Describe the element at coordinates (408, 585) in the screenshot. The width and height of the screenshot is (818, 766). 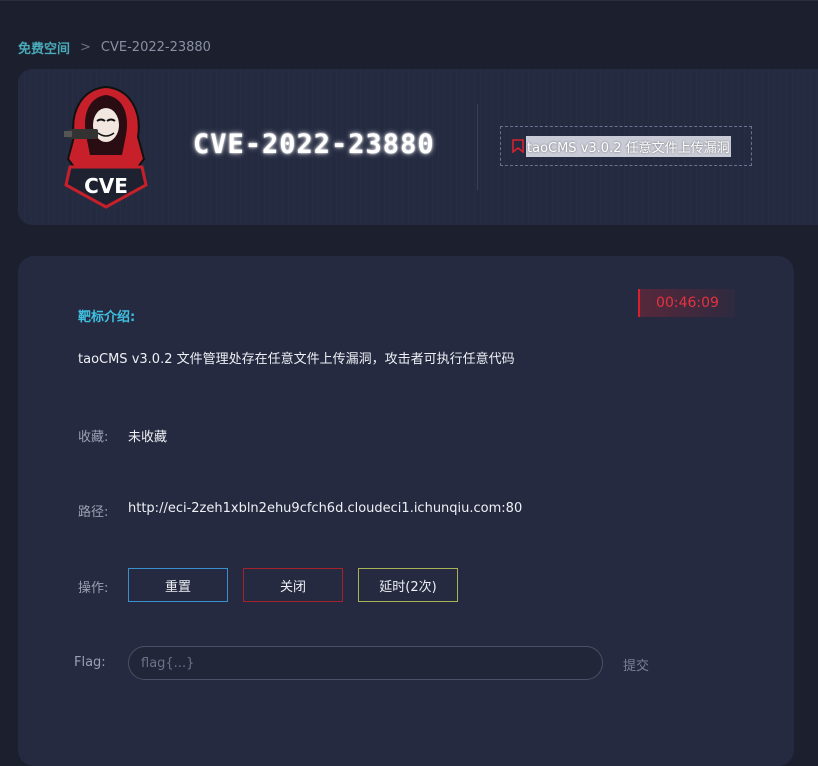
I see `extend-button: 延时(2次)` at that location.